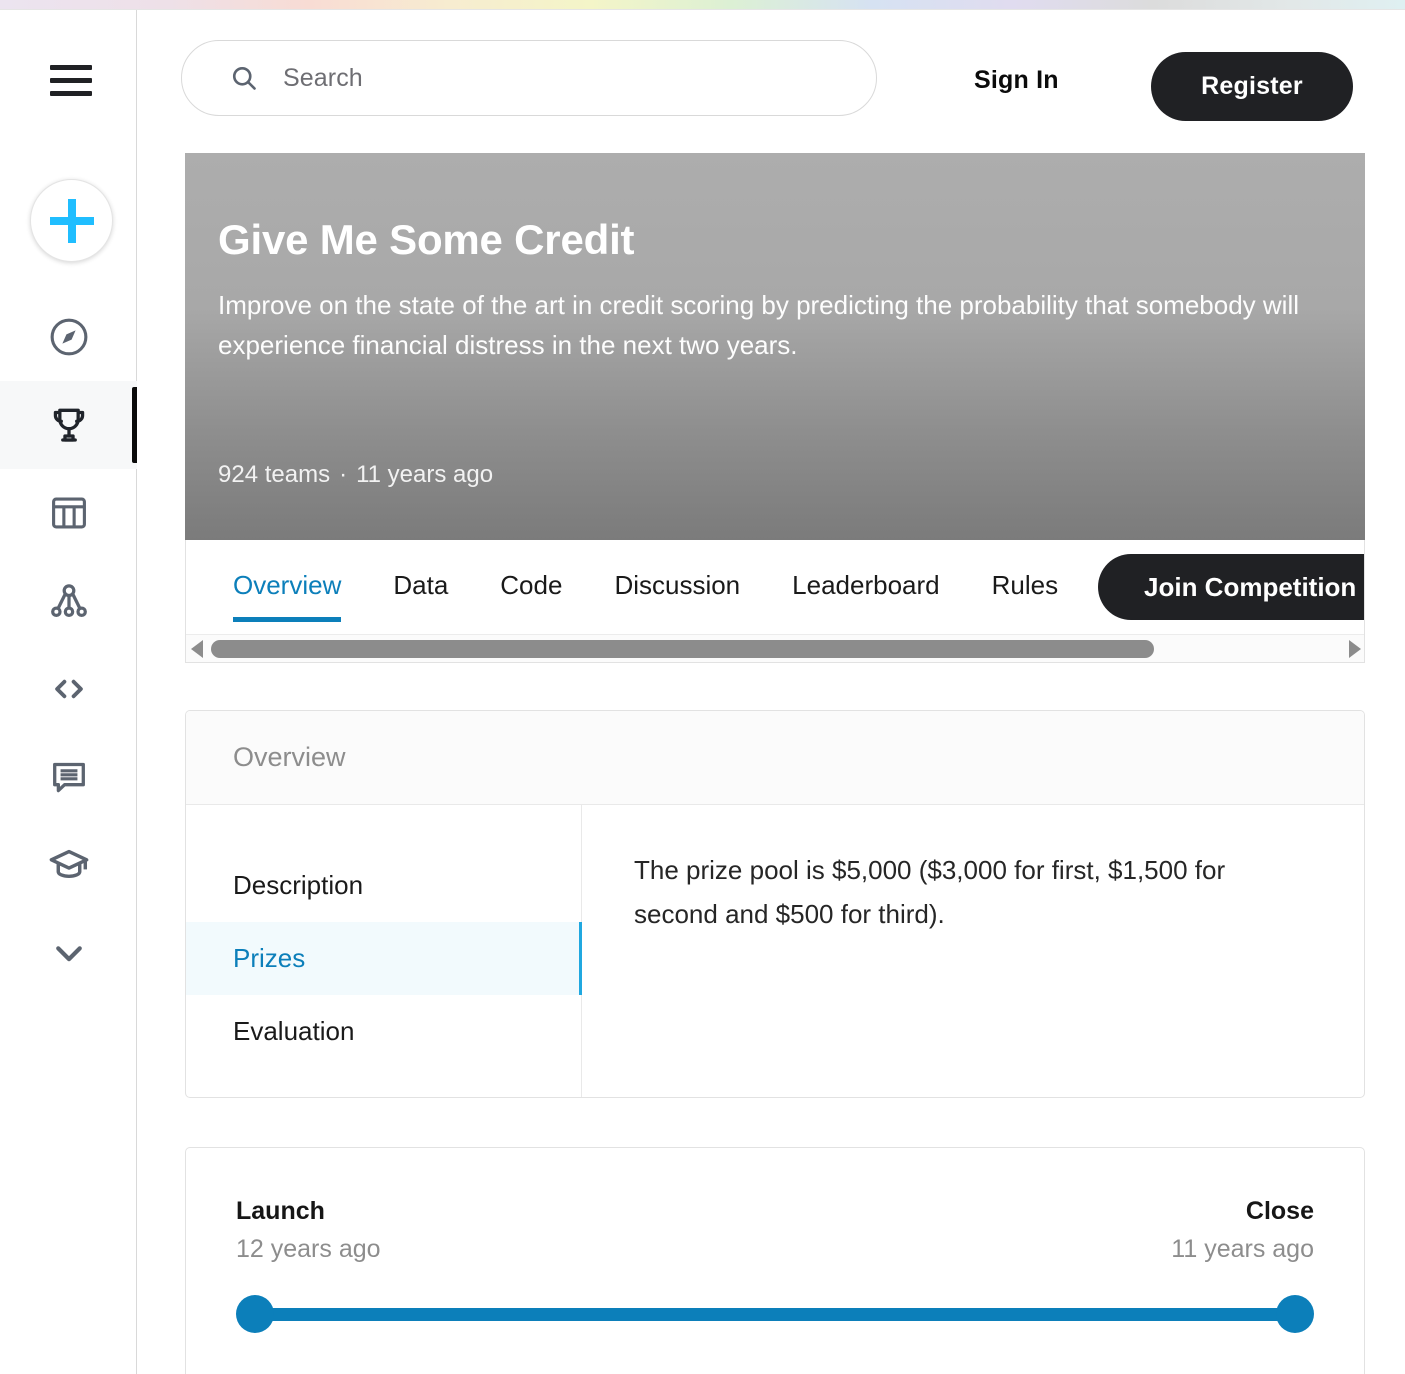  What do you see at coordinates (383, 885) in the screenshot?
I see `overview-nav-description: Description` at bounding box center [383, 885].